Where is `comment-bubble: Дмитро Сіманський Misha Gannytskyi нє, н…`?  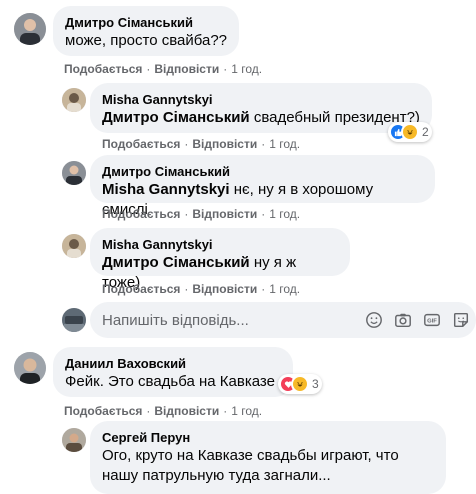
comment-bubble: Дмитро Сіманський Misha Gannytskyi нє, н… is located at coordinates (262, 186).